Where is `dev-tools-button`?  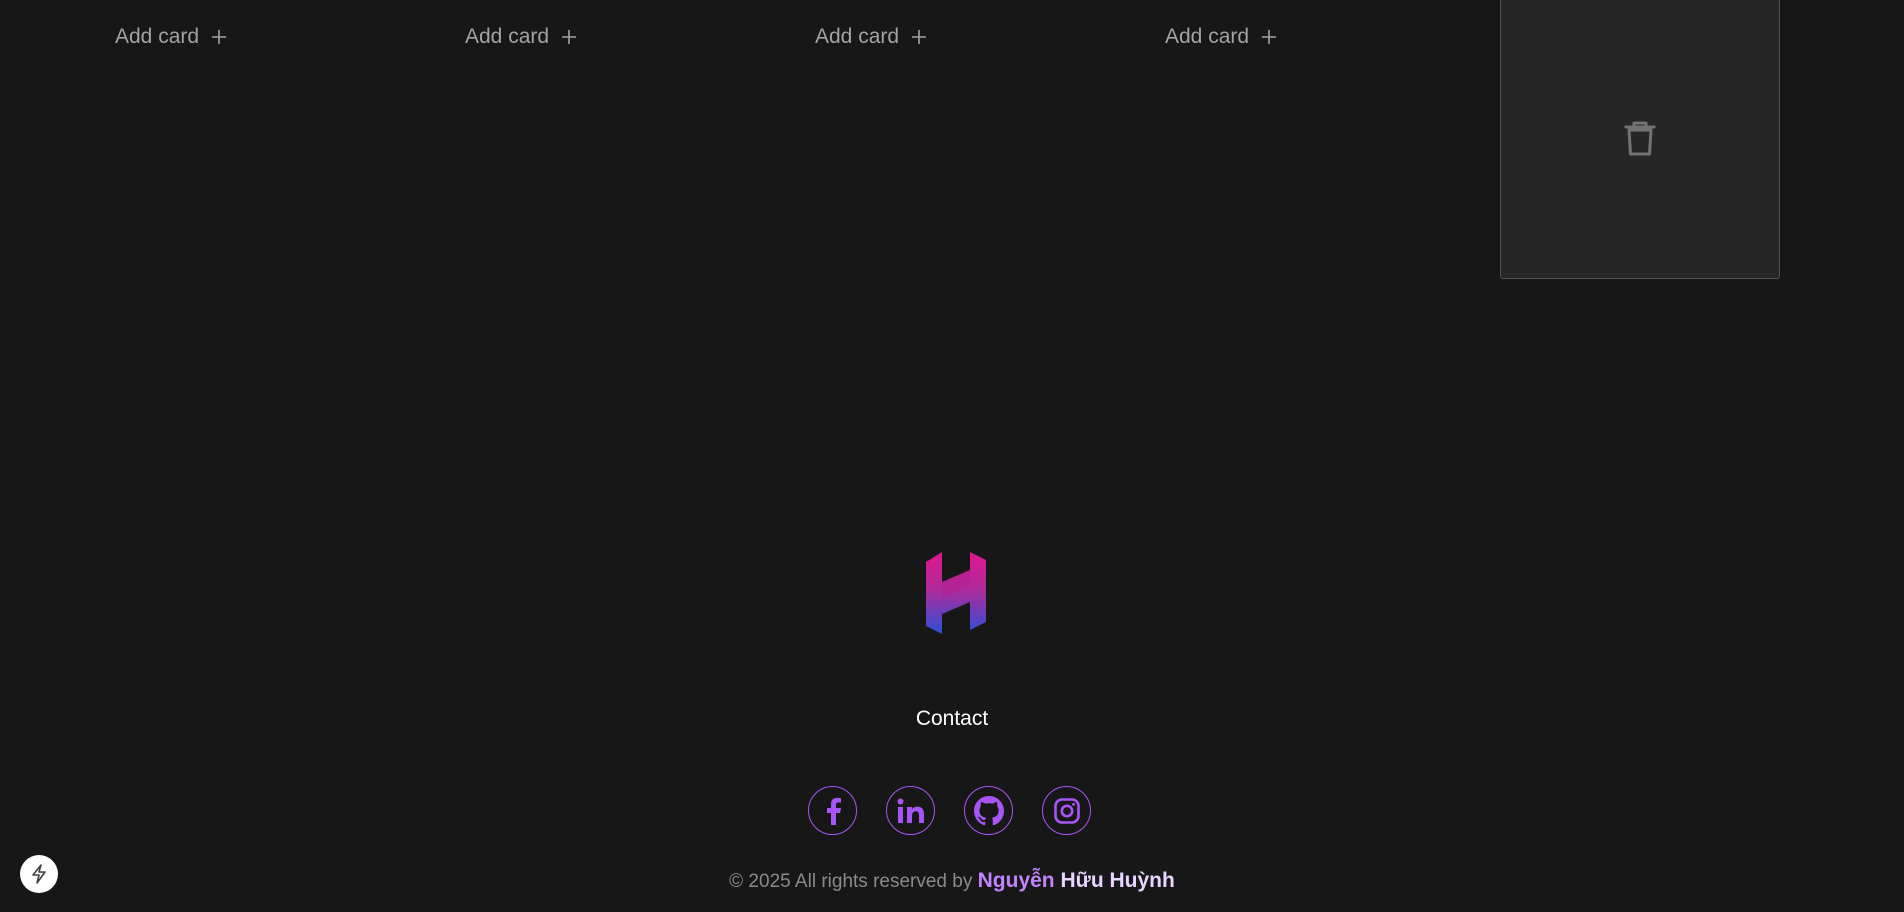 dev-tools-button is located at coordinates (39, 874).